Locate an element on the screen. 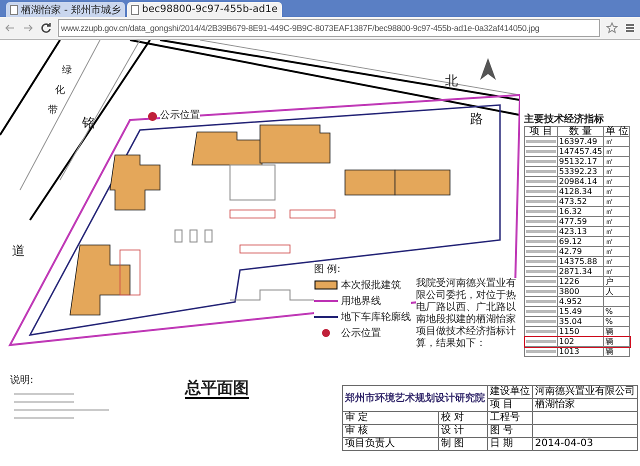  description-text: 我院受河南德兴置业有限公司委托，对位于热电厂路以西、广北路以南地段拟建的栖湖怡家项目做技术经济指标计算，结果如下： is located at coordinates (467, 314).